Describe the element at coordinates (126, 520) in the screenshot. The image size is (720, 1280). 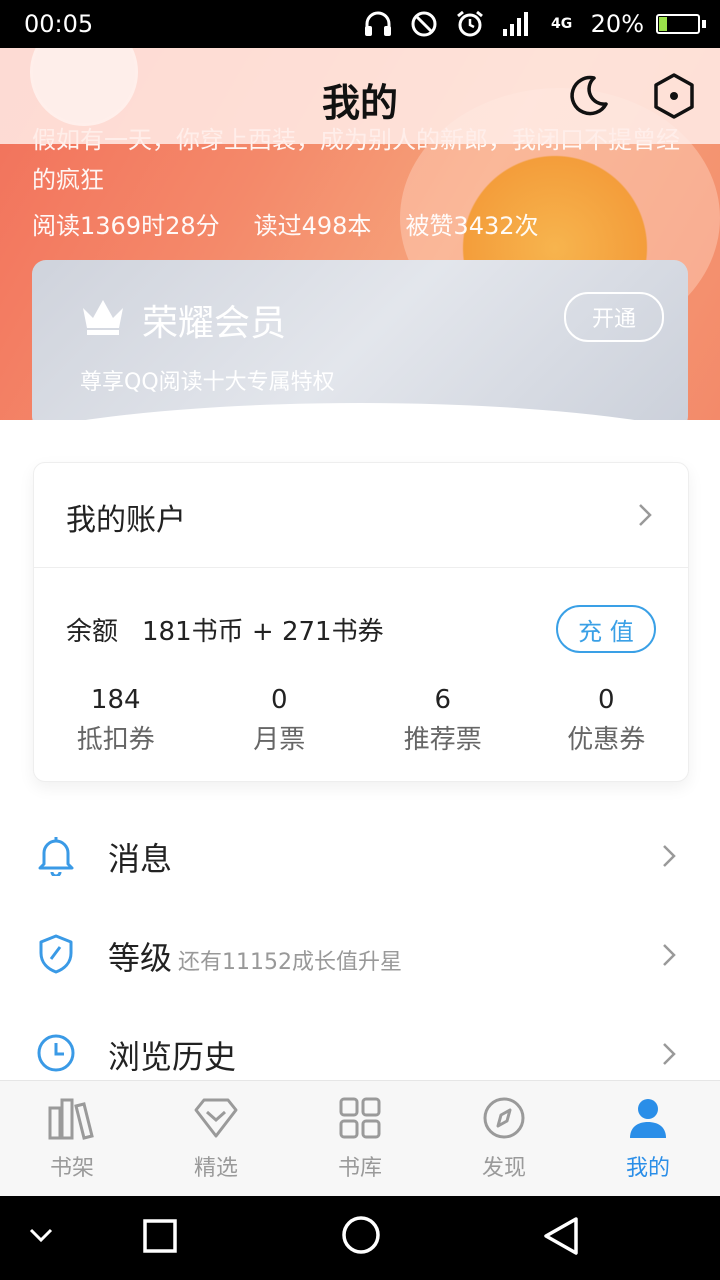
I see `account-title: 我的账户` at that location.